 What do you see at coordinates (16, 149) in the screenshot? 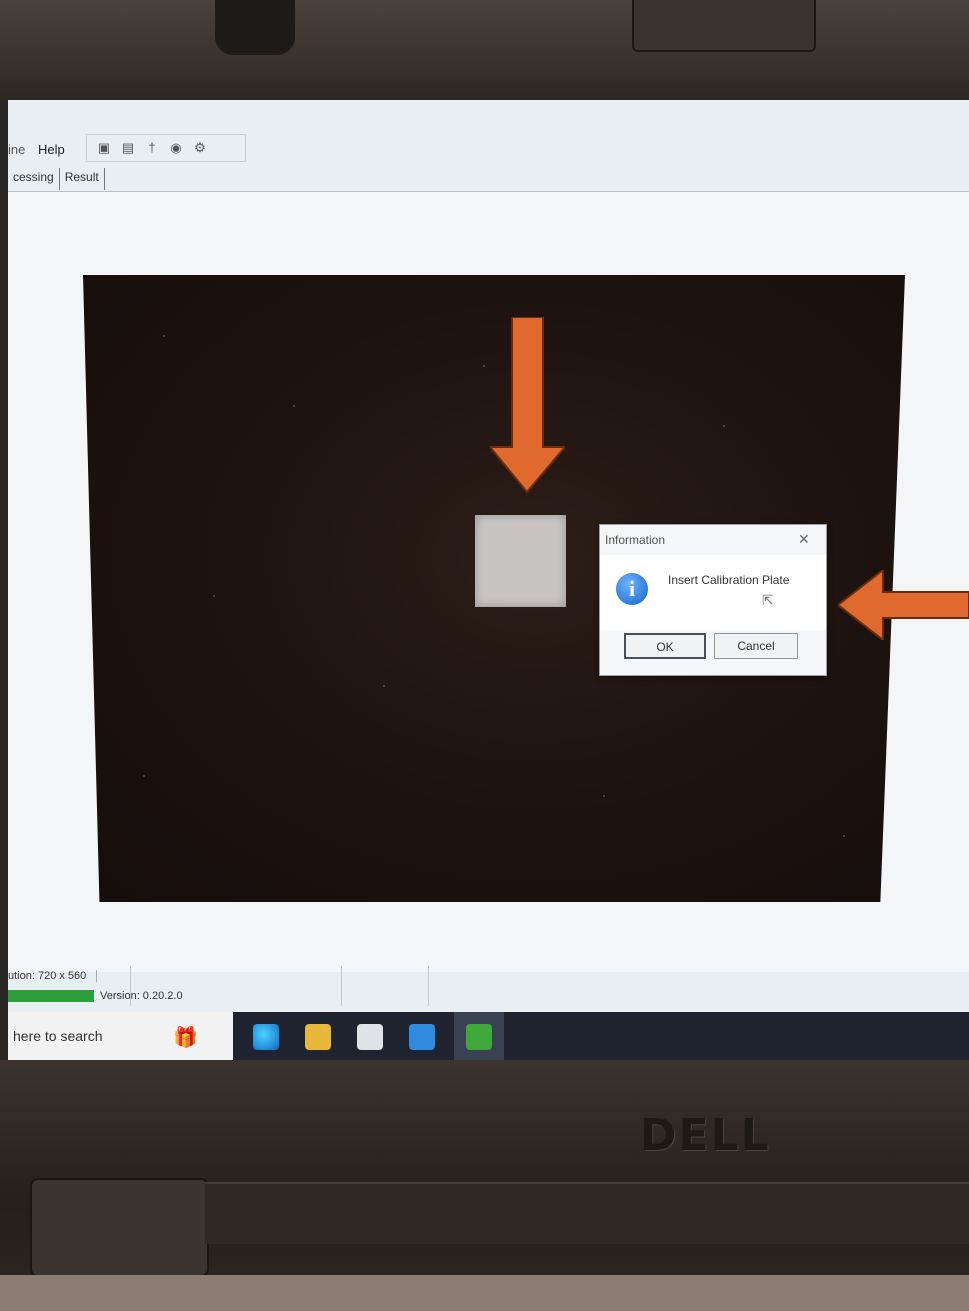
I see `menu-item-partial: ine` at bounding box center [16, 149].